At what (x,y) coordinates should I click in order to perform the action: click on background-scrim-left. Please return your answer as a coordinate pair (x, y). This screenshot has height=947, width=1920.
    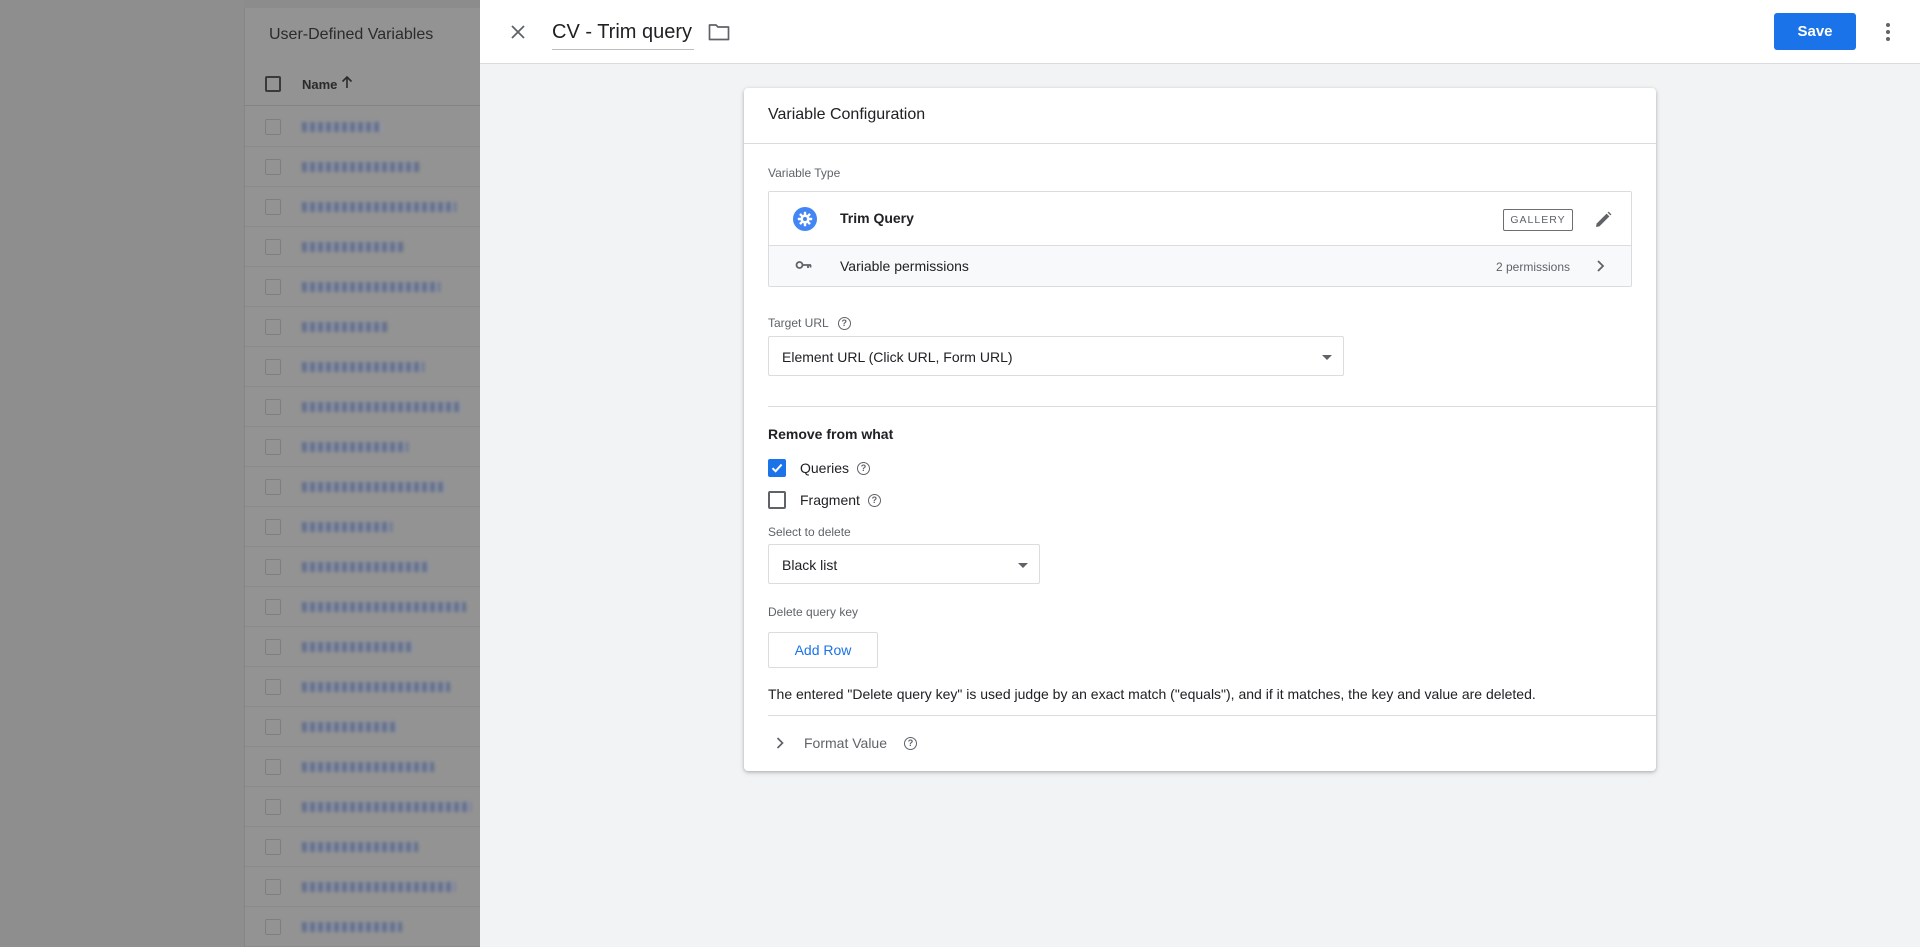
    Looking at the image, I should click on (122, 473).